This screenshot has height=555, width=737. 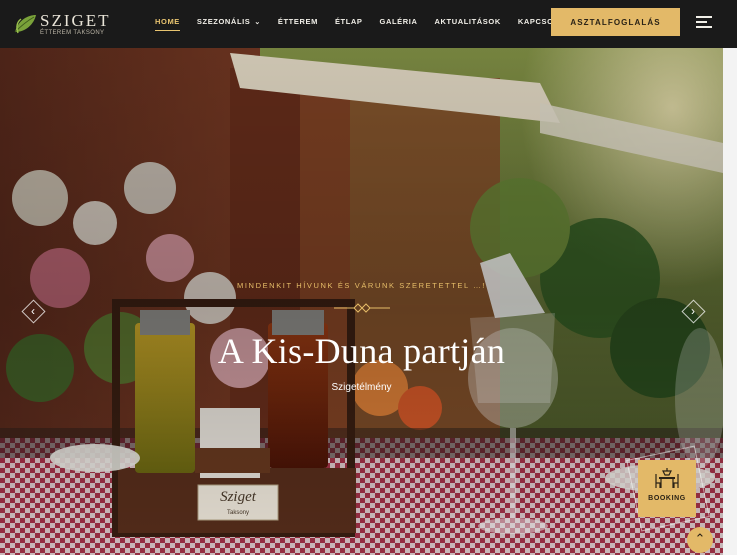 I want to click on ornament-divider, so click(x=362, y=308).